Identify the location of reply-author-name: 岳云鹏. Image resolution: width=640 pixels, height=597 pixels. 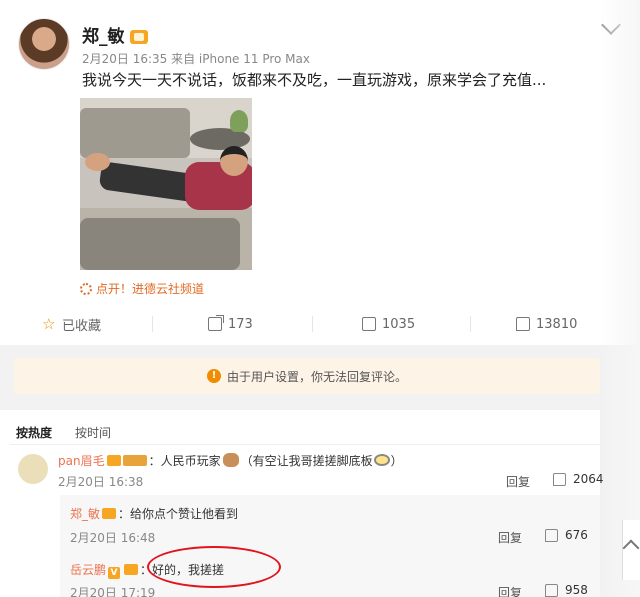
(88, 570).